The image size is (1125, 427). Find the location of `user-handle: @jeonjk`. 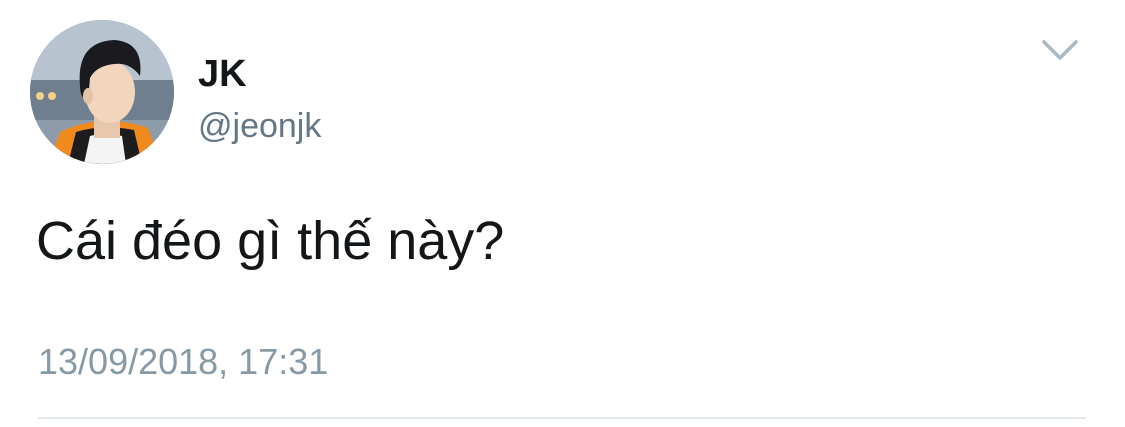

user-handle: @jeonjk is located at coordinates (259, 126).